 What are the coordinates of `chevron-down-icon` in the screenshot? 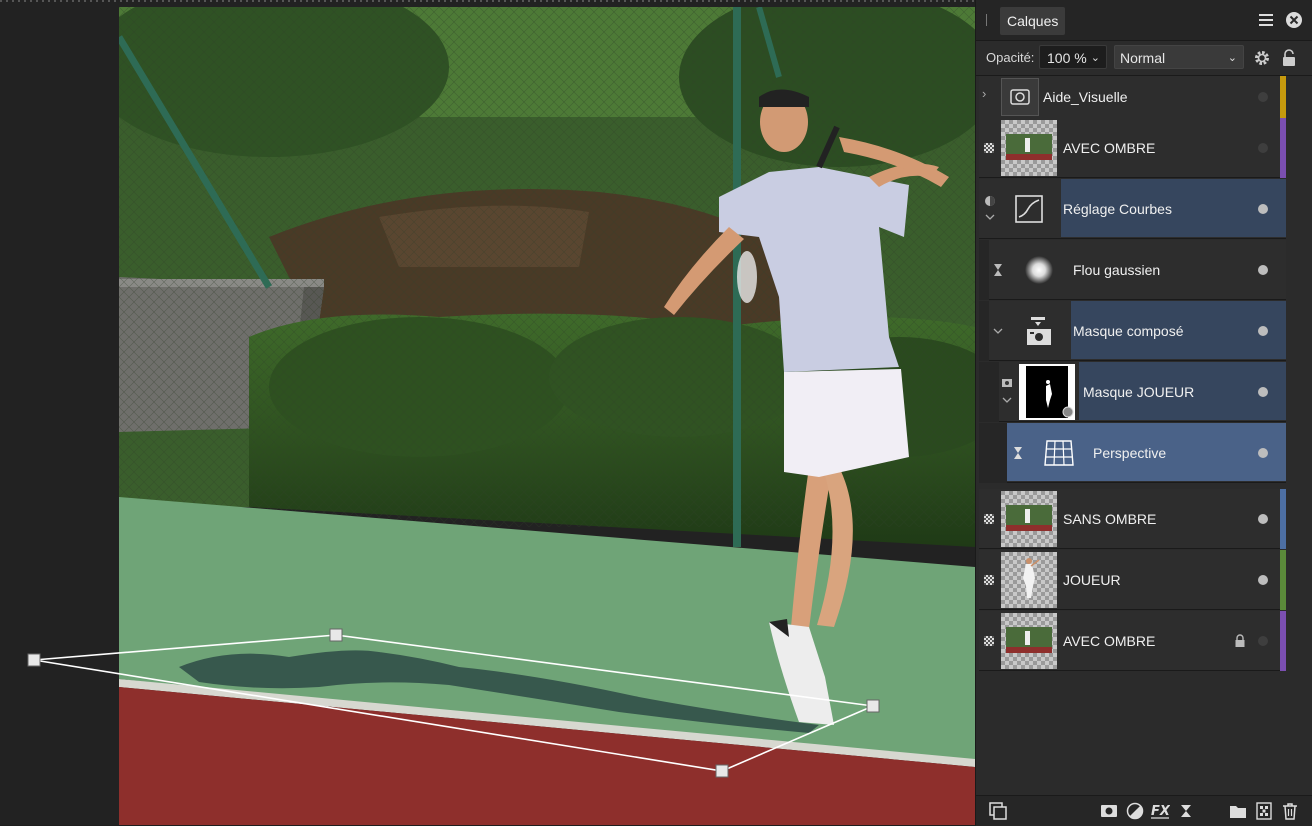 It's located at (998, 331).